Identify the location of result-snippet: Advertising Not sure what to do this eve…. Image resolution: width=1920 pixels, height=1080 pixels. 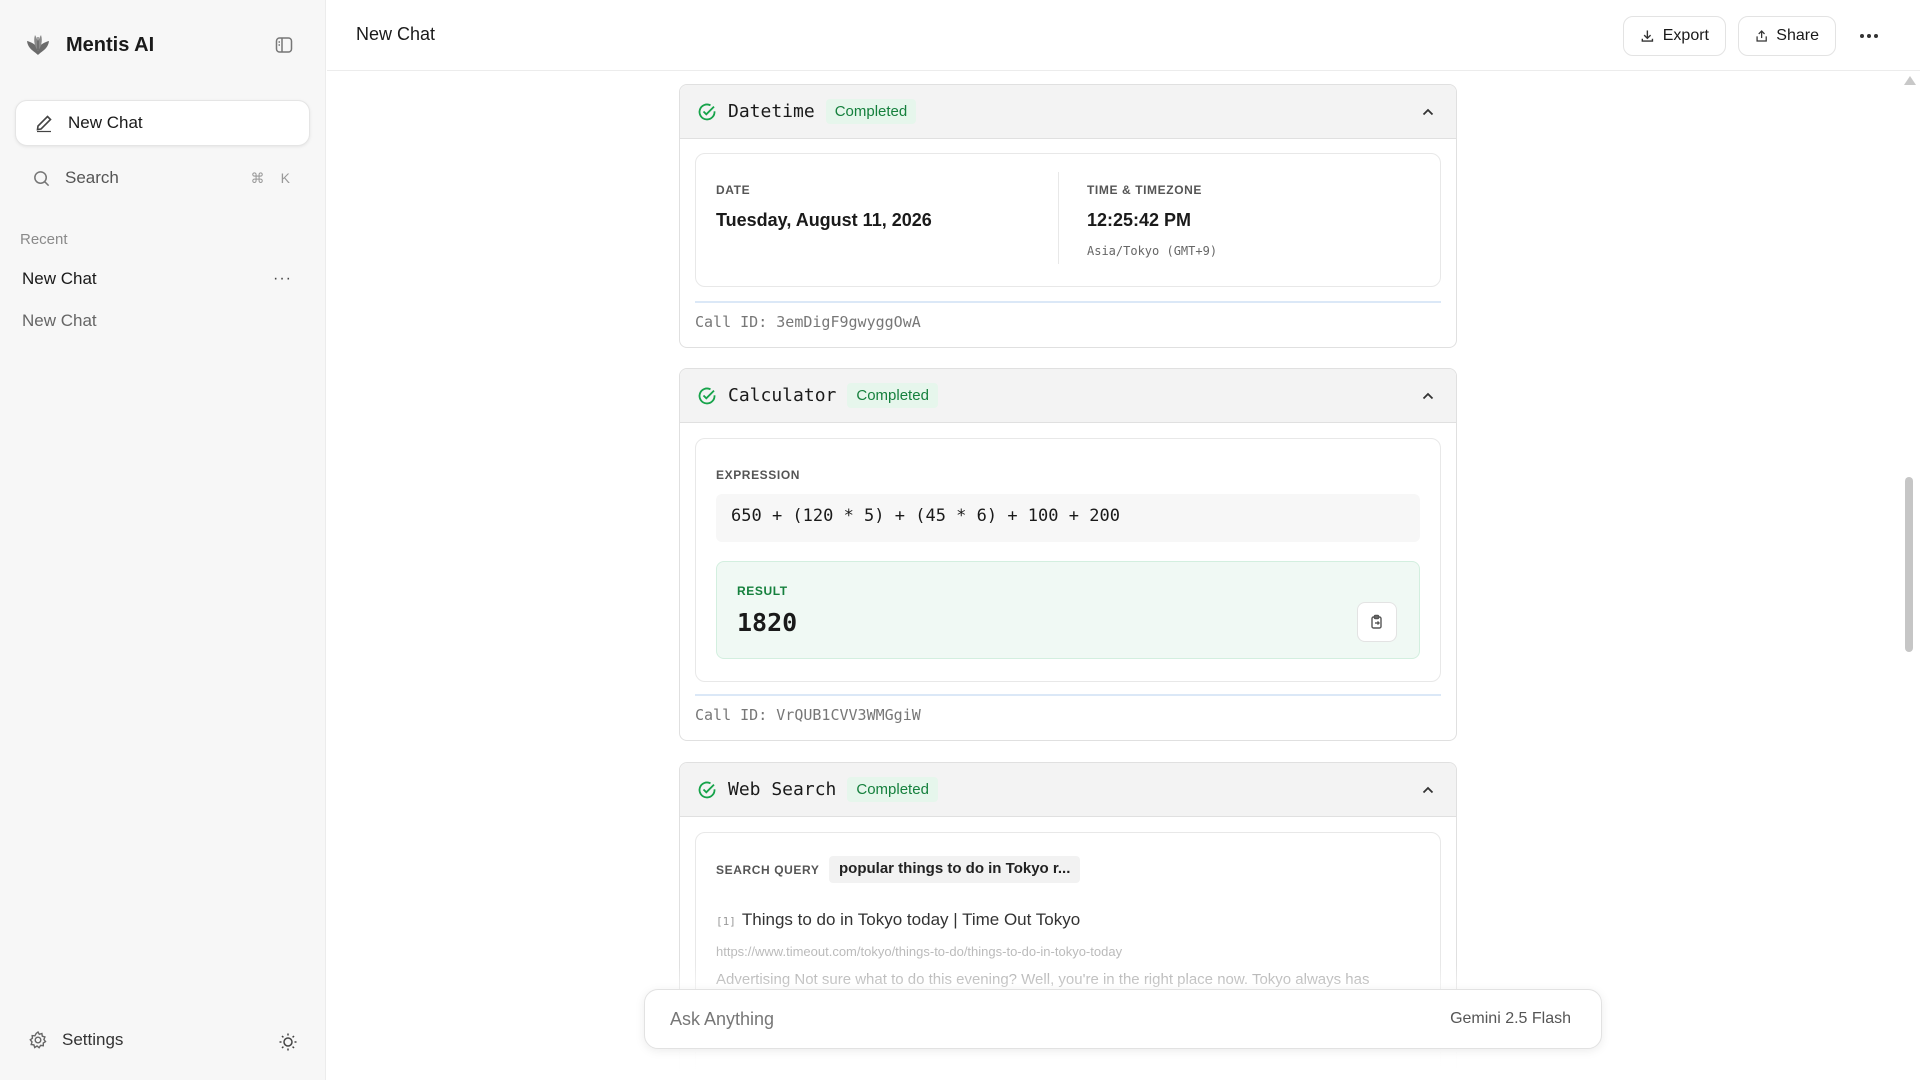
(1043, 979).